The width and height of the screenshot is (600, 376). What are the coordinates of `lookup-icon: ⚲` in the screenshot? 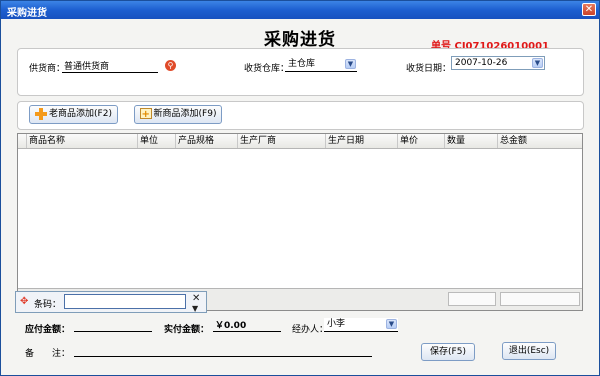 It's located at (170, 65).